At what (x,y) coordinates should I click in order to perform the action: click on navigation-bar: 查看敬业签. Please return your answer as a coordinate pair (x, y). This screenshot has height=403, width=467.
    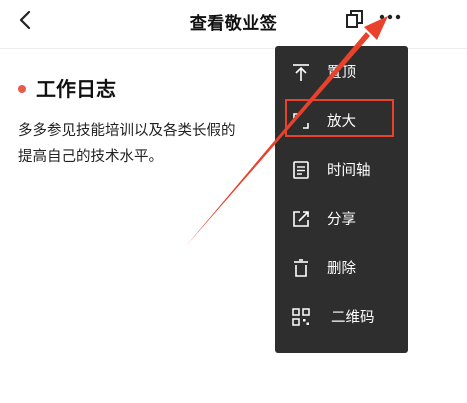
    Looking at the image, I should click on (233, 24).